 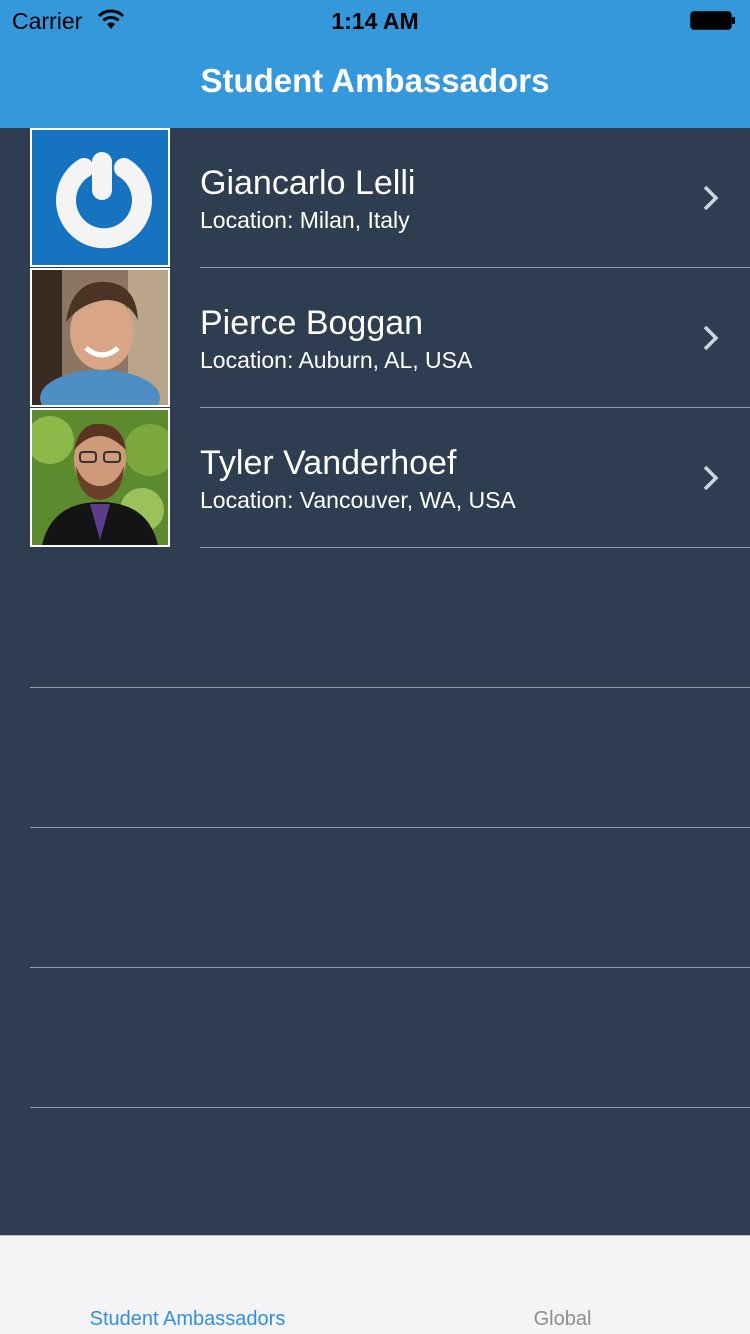 What do you see at coordinates (187, 1319) in the screenshot?
I see `tab-student-ambassadors: Student Ambassadors` at bounding box center [187, 1319].